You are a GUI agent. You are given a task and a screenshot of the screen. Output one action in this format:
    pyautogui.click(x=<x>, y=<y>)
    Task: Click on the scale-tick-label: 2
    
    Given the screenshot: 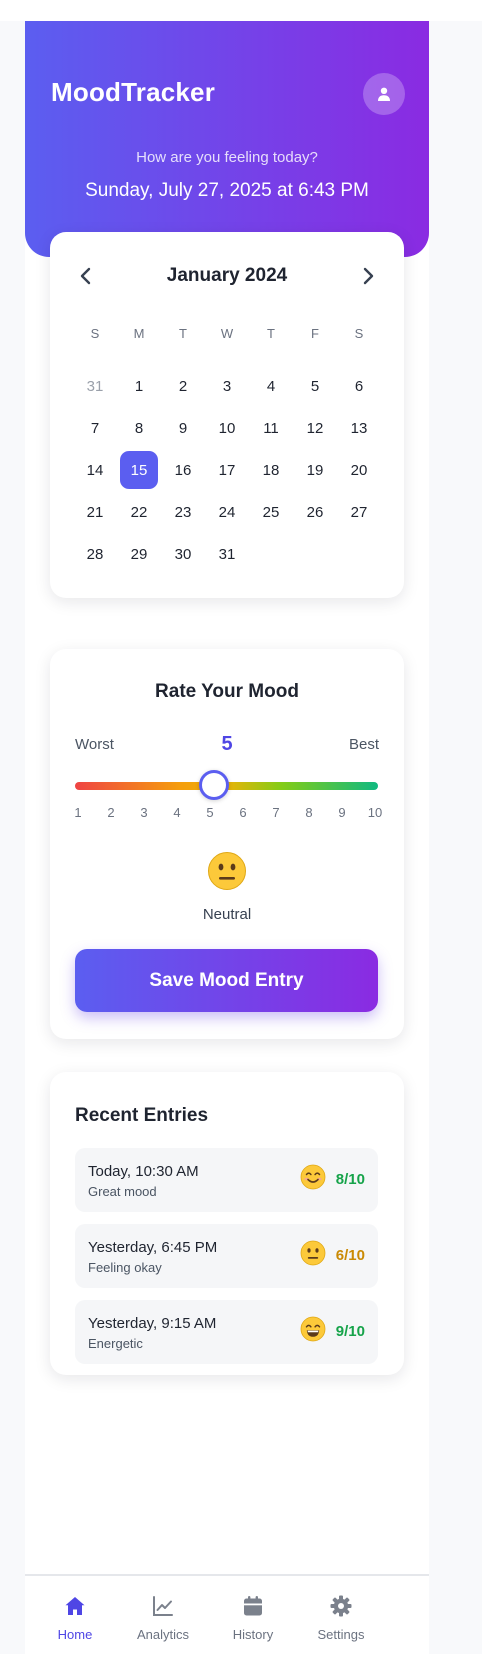 What is the action you would take?
    pyautogui.click(x=111, y=812)
    